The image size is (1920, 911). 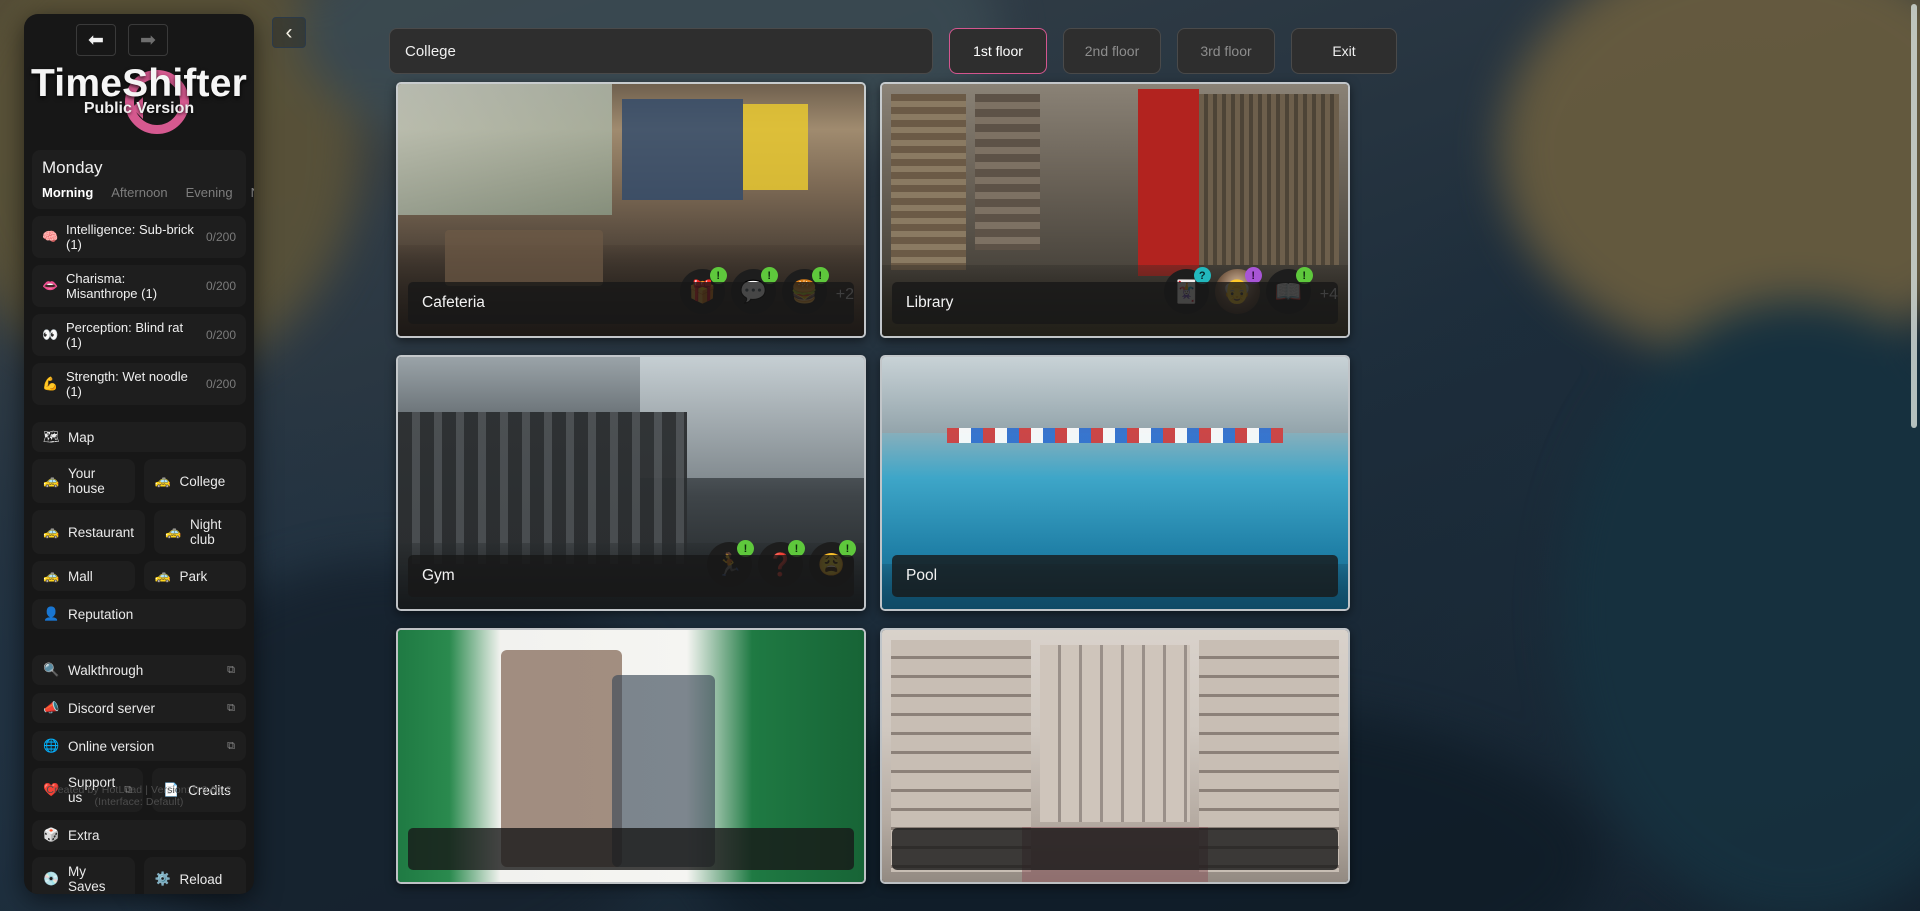 I want to click on exit-button: Exit, so click(x=1344, y=51).